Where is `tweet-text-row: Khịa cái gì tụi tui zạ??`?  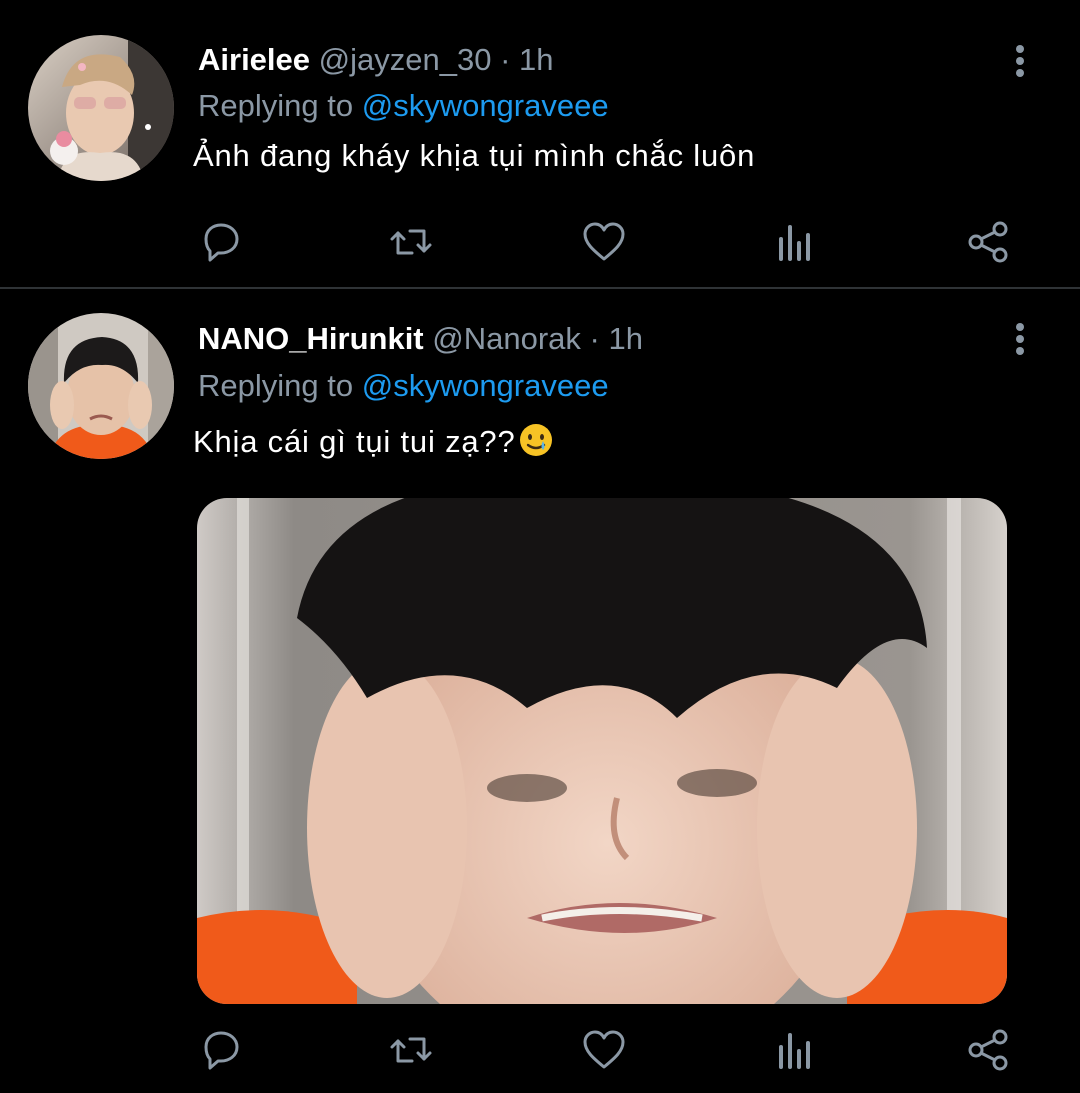
tweet-text-row: Khịa cái gì tụi tui zạ?? is located at coordinates (373, 442).